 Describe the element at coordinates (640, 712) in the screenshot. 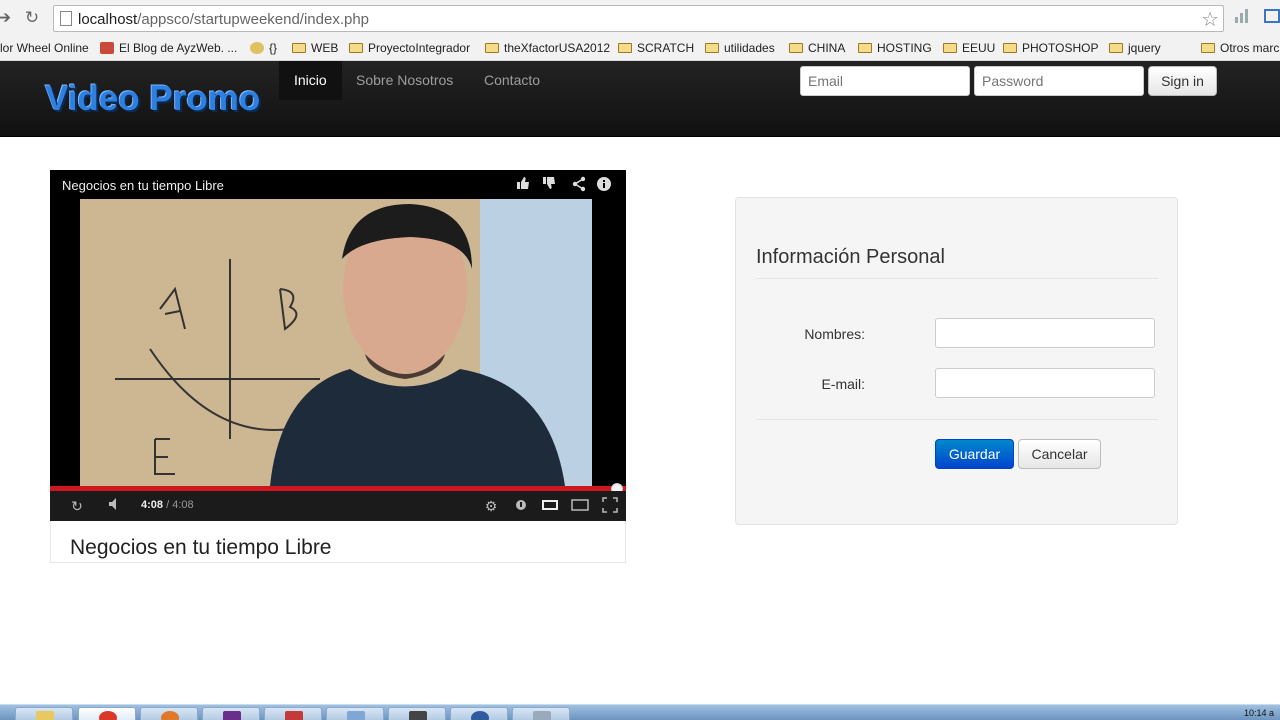

I see `os-taskbar: 10:14 a` at that location.